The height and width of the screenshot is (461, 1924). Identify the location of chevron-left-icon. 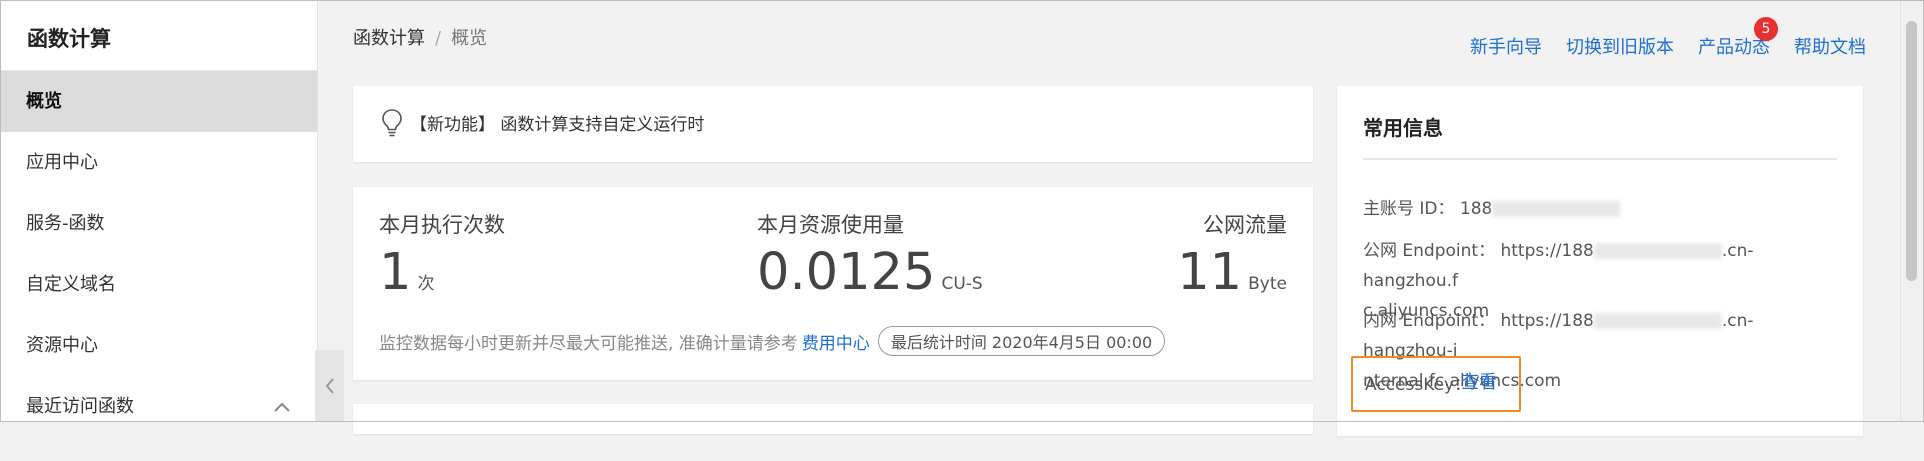
(329, 386).